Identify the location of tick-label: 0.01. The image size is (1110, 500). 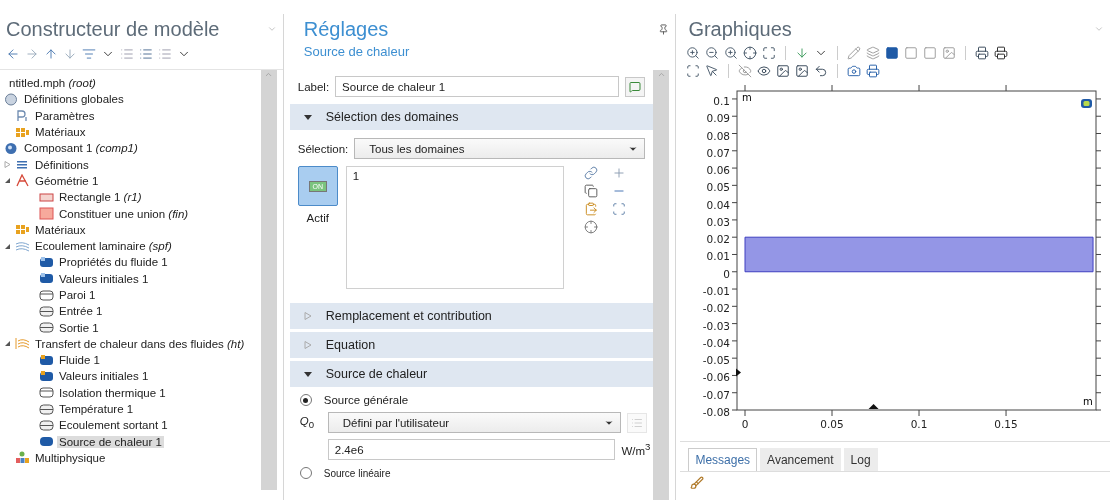
(719, 256).